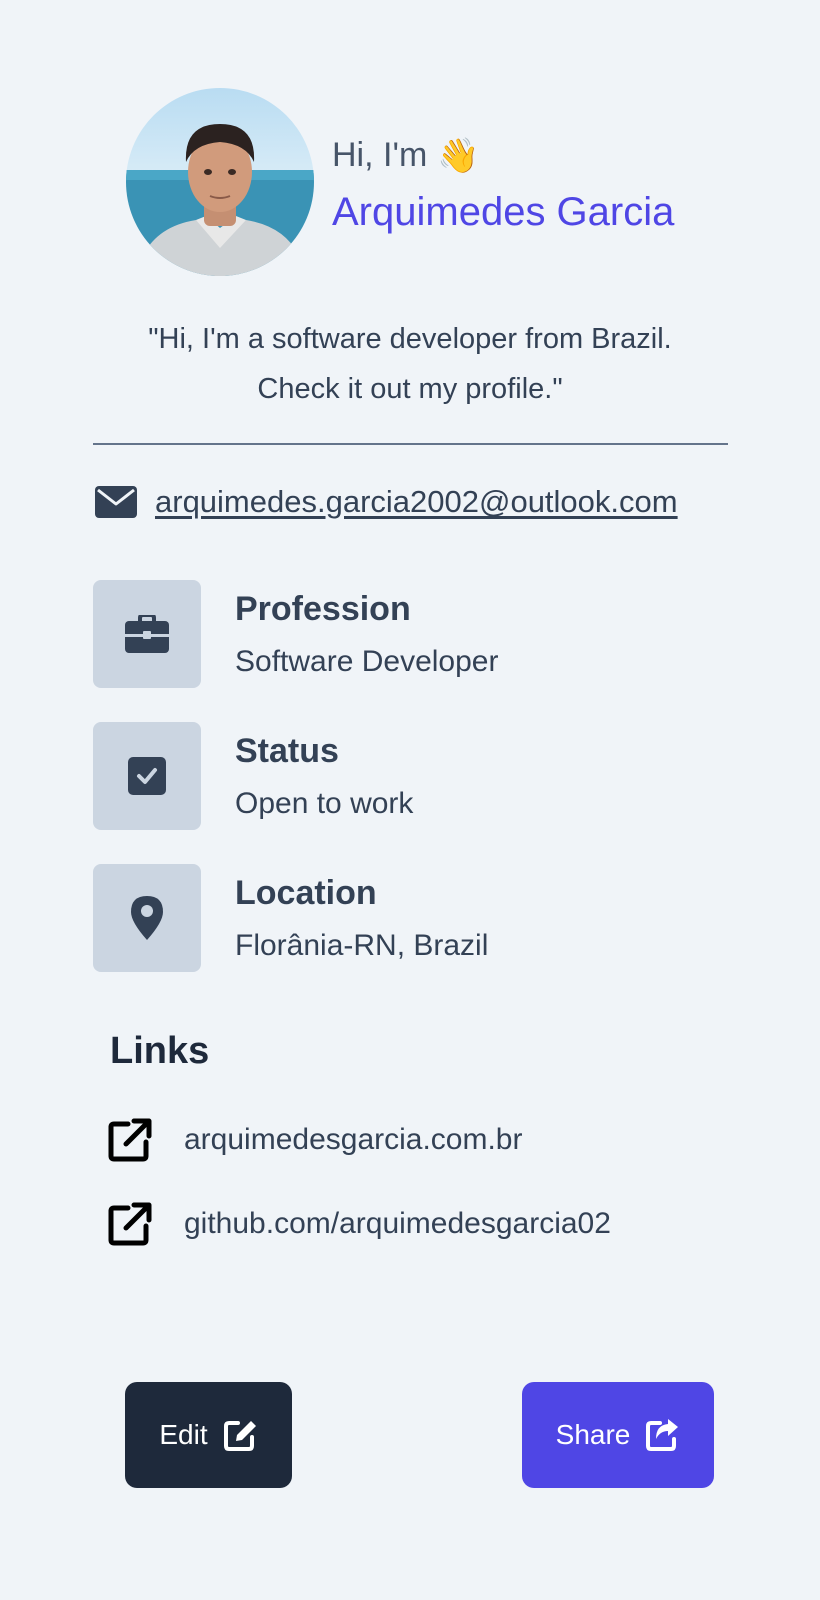 The image size is (820, 1600). What do you see at coordinates (116, 502) in the screenshot?
I see `envelope-icon` at bounding box center [116, 502].